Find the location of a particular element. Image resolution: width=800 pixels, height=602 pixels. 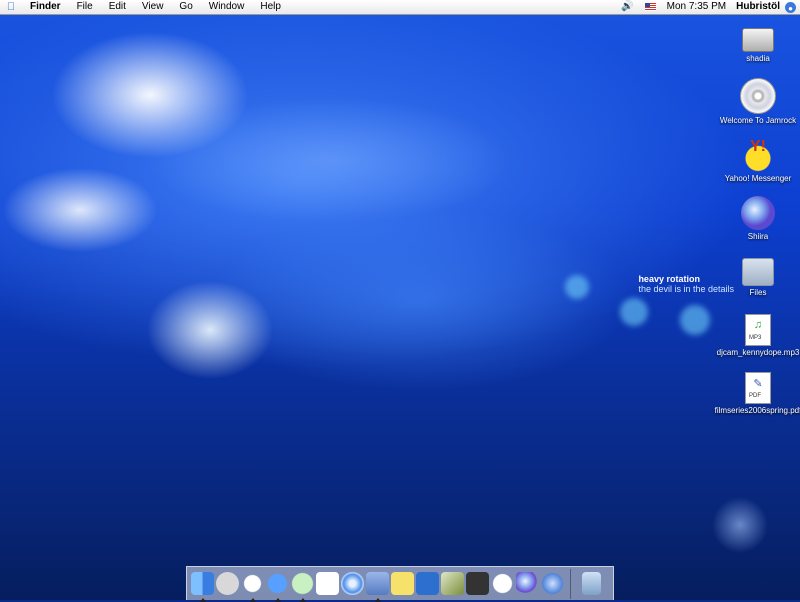

itunes-icon is located at coordinates (302, 587).